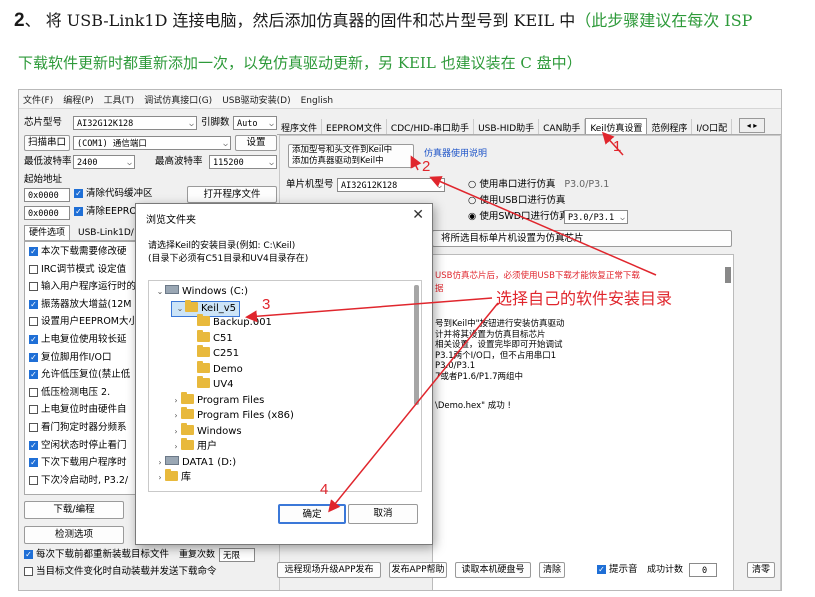 Image resolution: width=815 pixels, height=597 pixels. What do you see at coordinates (543, 226) in the screenshot?
I see `arrow-callout-add` at bounding box center [543, 226].